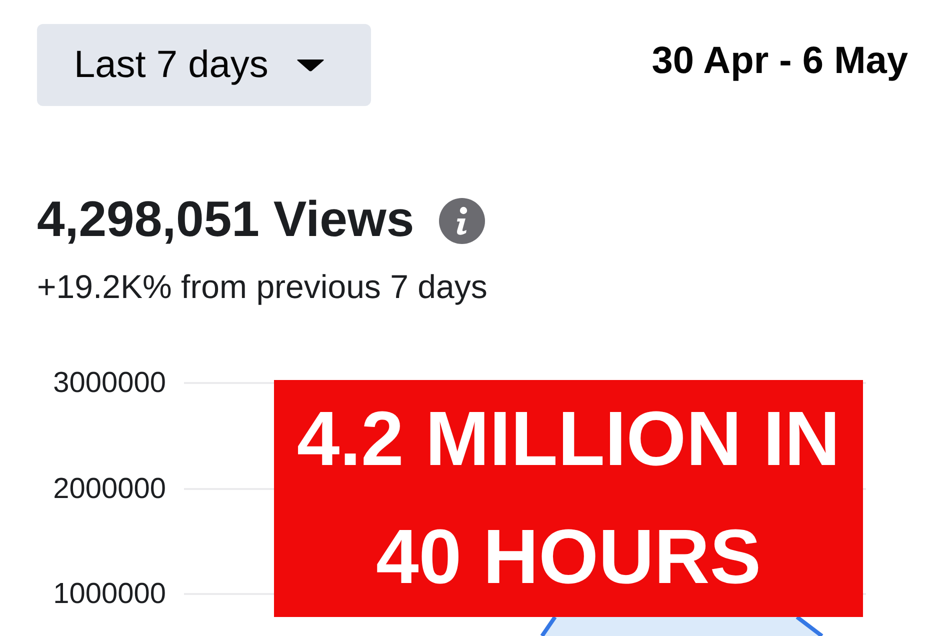 This screenshot has height=636, width=946. What do you see at coordinates (109, 489) in the screenshot?
I see `y-axis-label: 2000000` at bounding box center [109, 489].